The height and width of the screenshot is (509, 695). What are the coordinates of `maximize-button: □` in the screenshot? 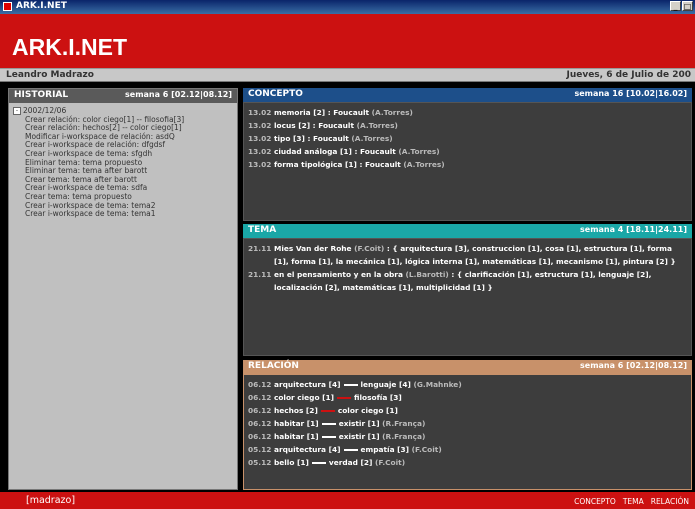 It's located at (687, 6).